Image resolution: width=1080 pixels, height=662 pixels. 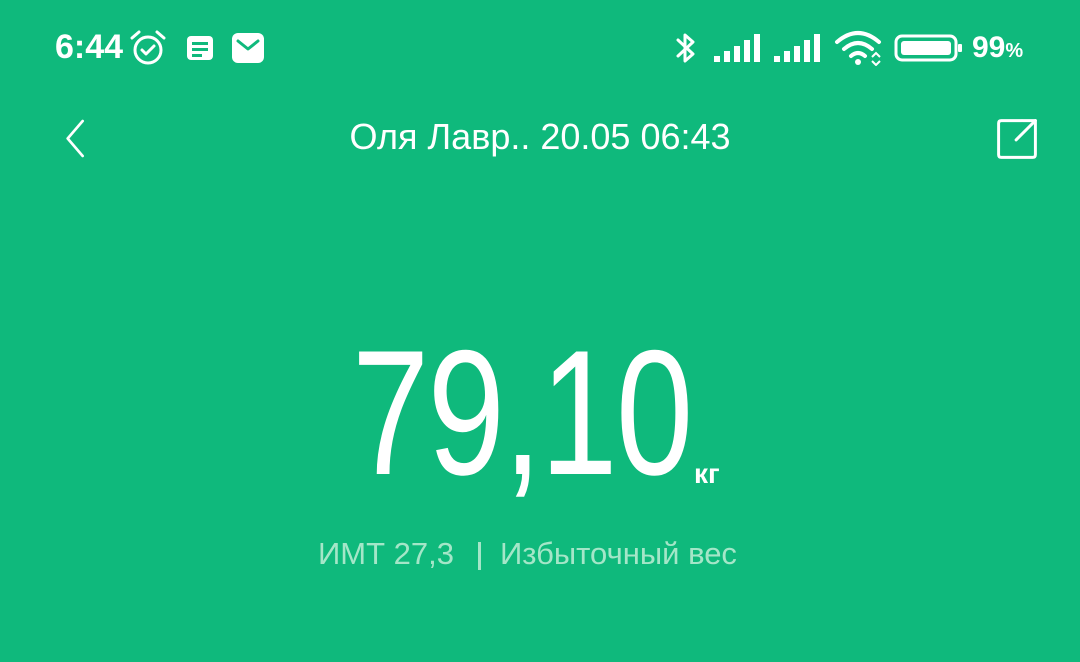 What do you see at coordinates (540, 48) in the screenshot?
I see `status-bar: 6:44 99%` at bounding box center [540, 48].